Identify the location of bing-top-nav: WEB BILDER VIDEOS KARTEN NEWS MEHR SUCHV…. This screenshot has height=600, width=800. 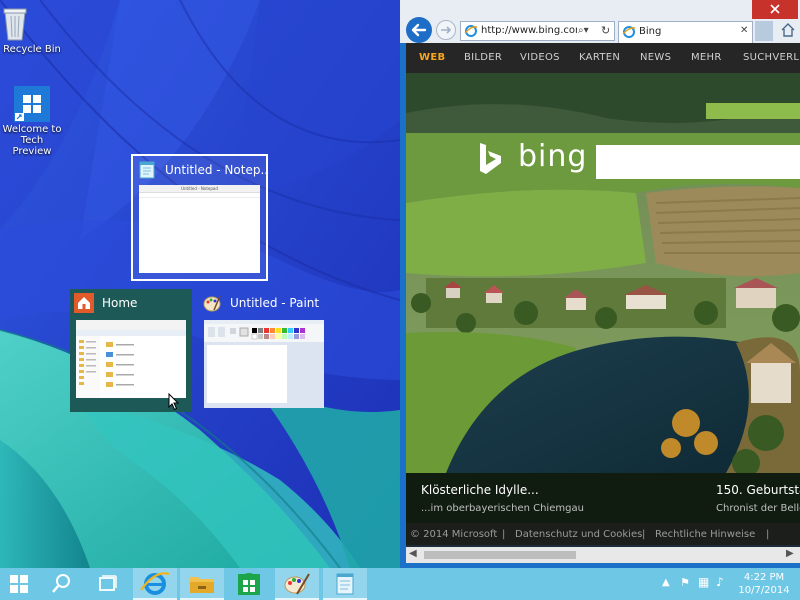
(603, 58).